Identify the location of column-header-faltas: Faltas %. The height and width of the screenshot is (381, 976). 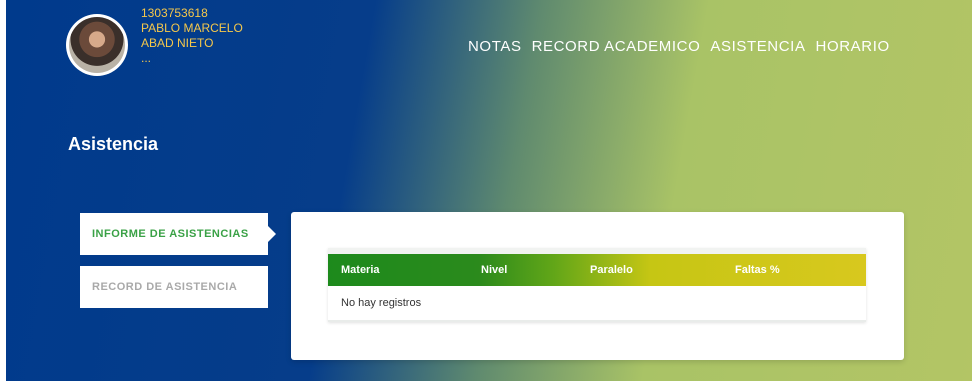
(757, 270).